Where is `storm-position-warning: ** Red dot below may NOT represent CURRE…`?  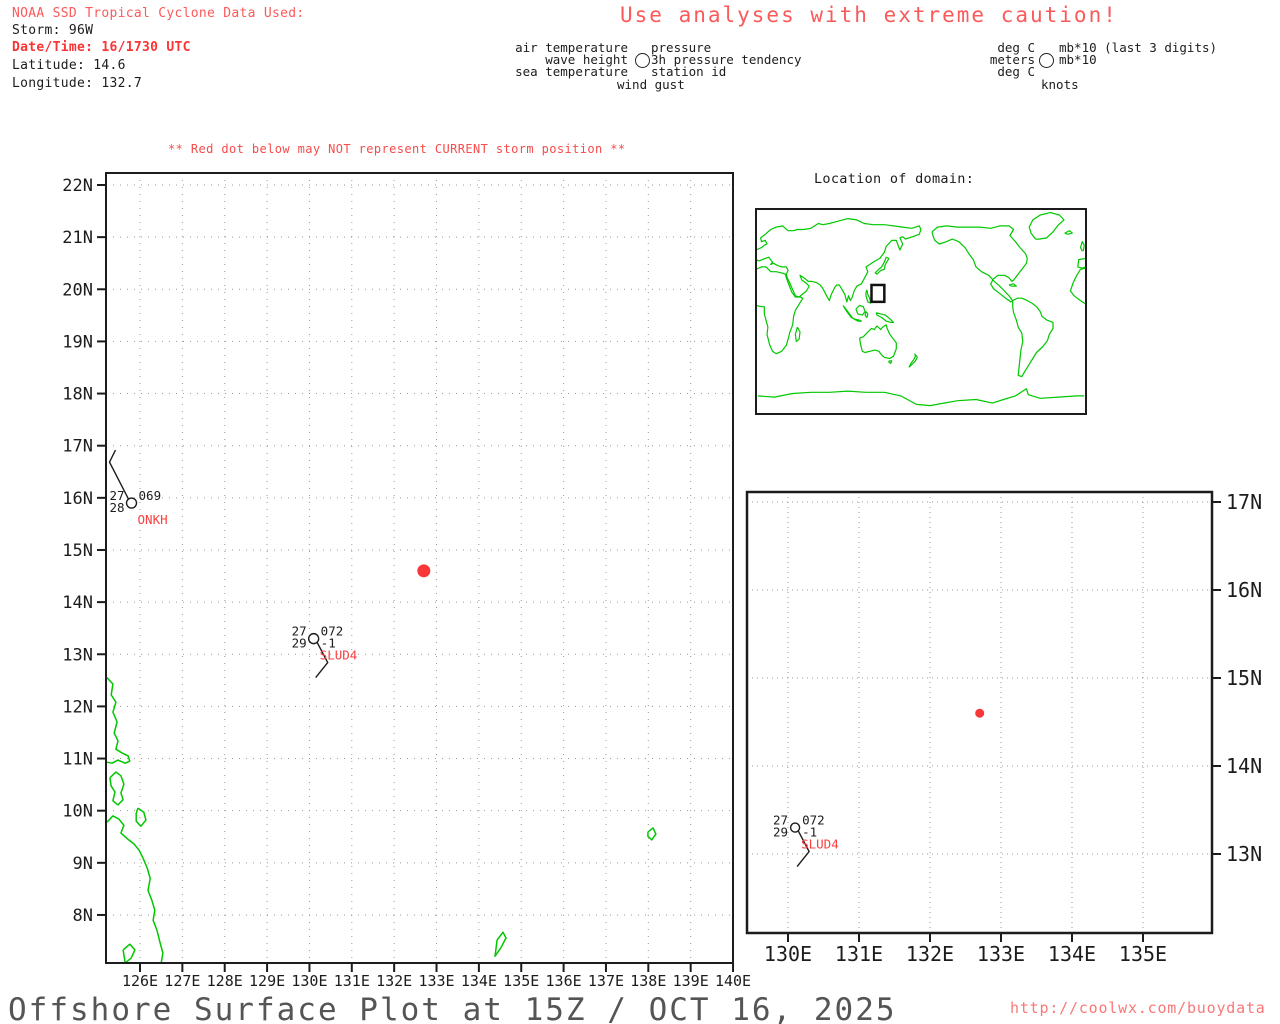
storm-position-warning: ** Red dot below may NOT represent CURRE… is located at coordinates (397, 149).